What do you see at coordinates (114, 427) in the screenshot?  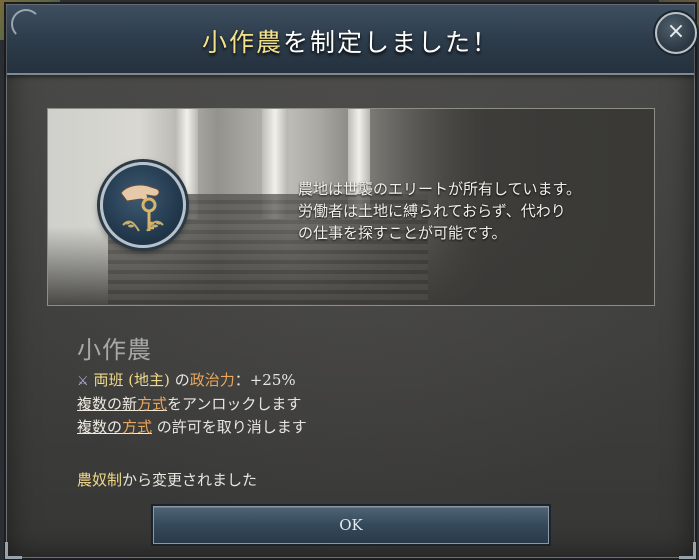 I see `methods-link: 複数の方式` at bounding box center [114, 427].